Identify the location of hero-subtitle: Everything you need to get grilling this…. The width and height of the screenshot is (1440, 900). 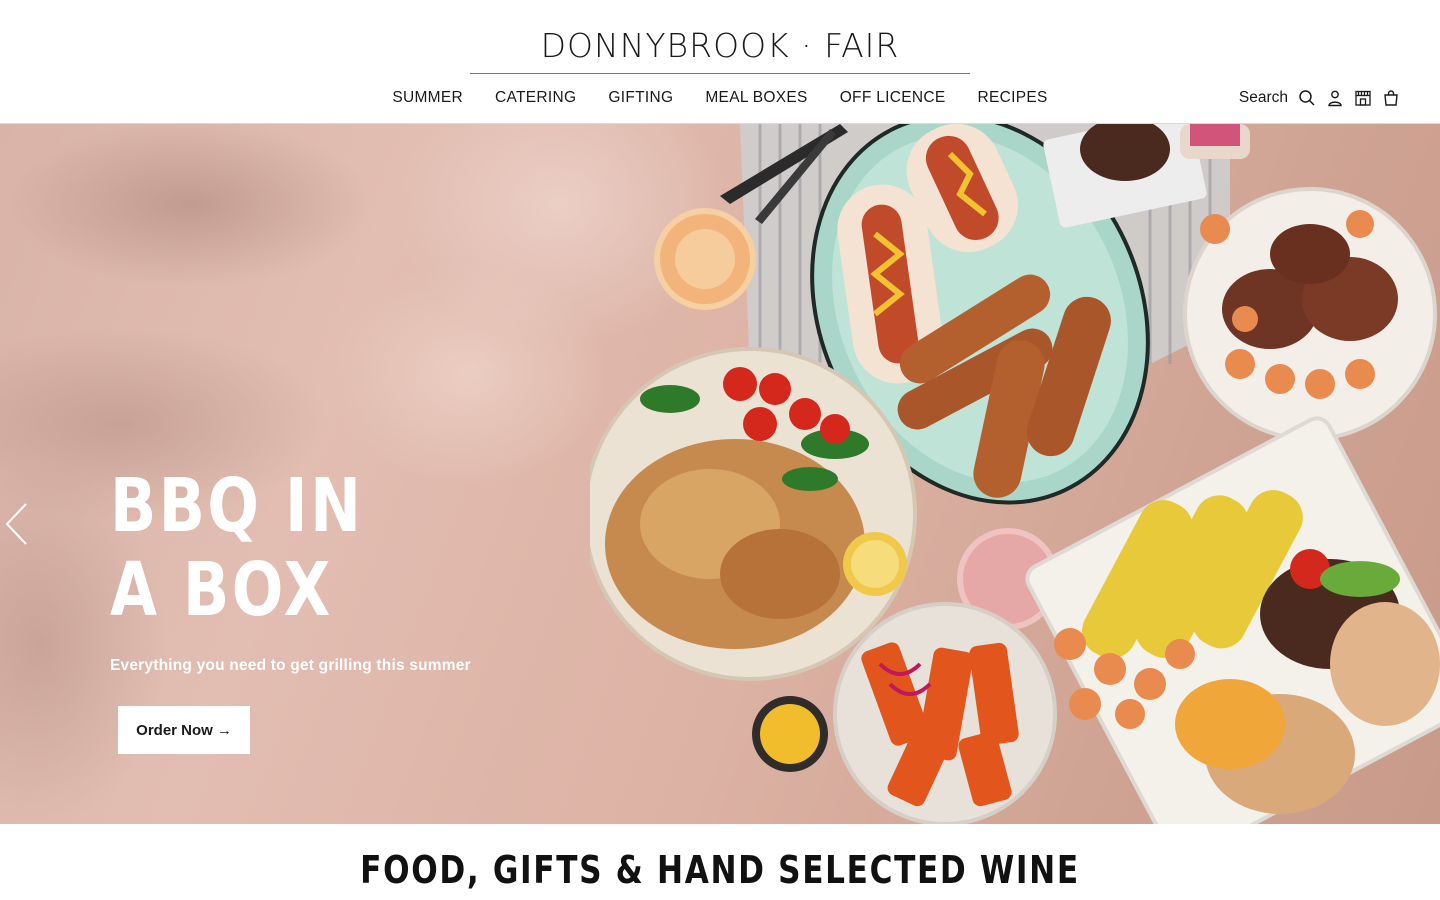
(290, 665).